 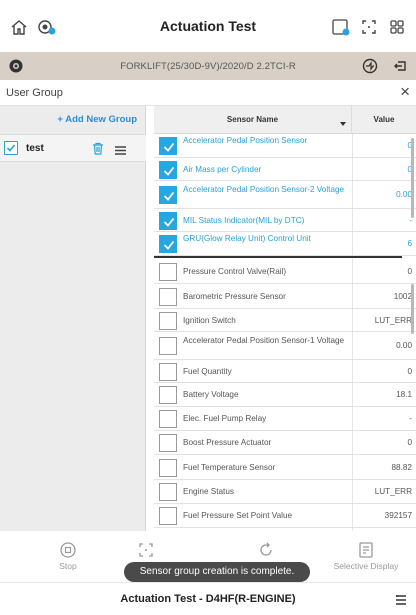 I want to click on sensor-name: Elec. Fuel Pump Relay, so click(x=225, y=418).